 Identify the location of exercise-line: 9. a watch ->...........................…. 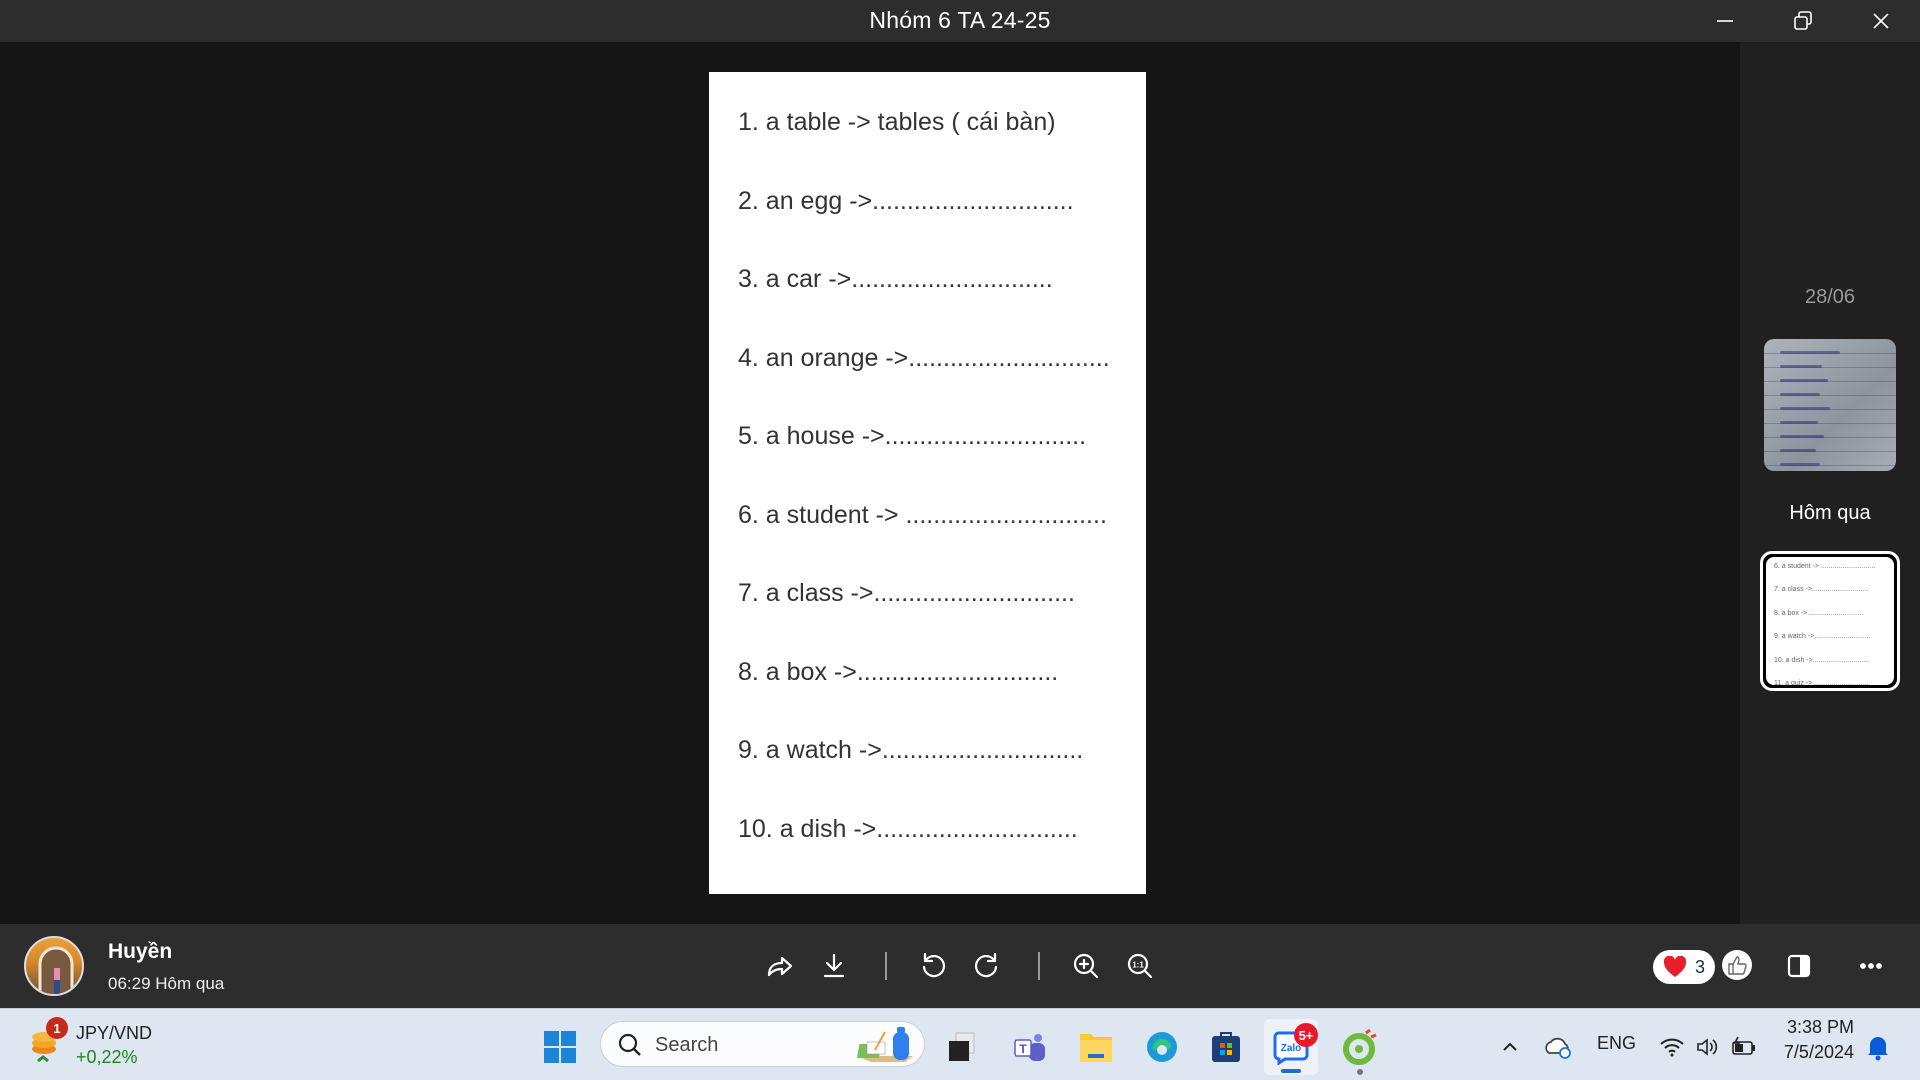
(911, 750).